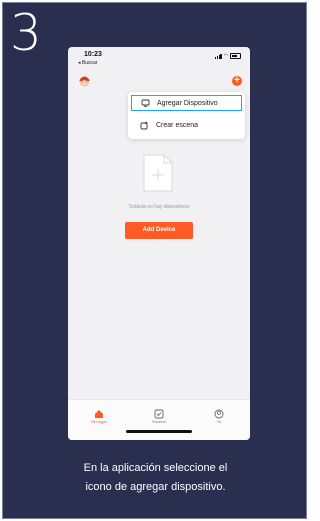 This screenshot has height=521, width=320. I want to click on step-number: 3, so click(26, 33).